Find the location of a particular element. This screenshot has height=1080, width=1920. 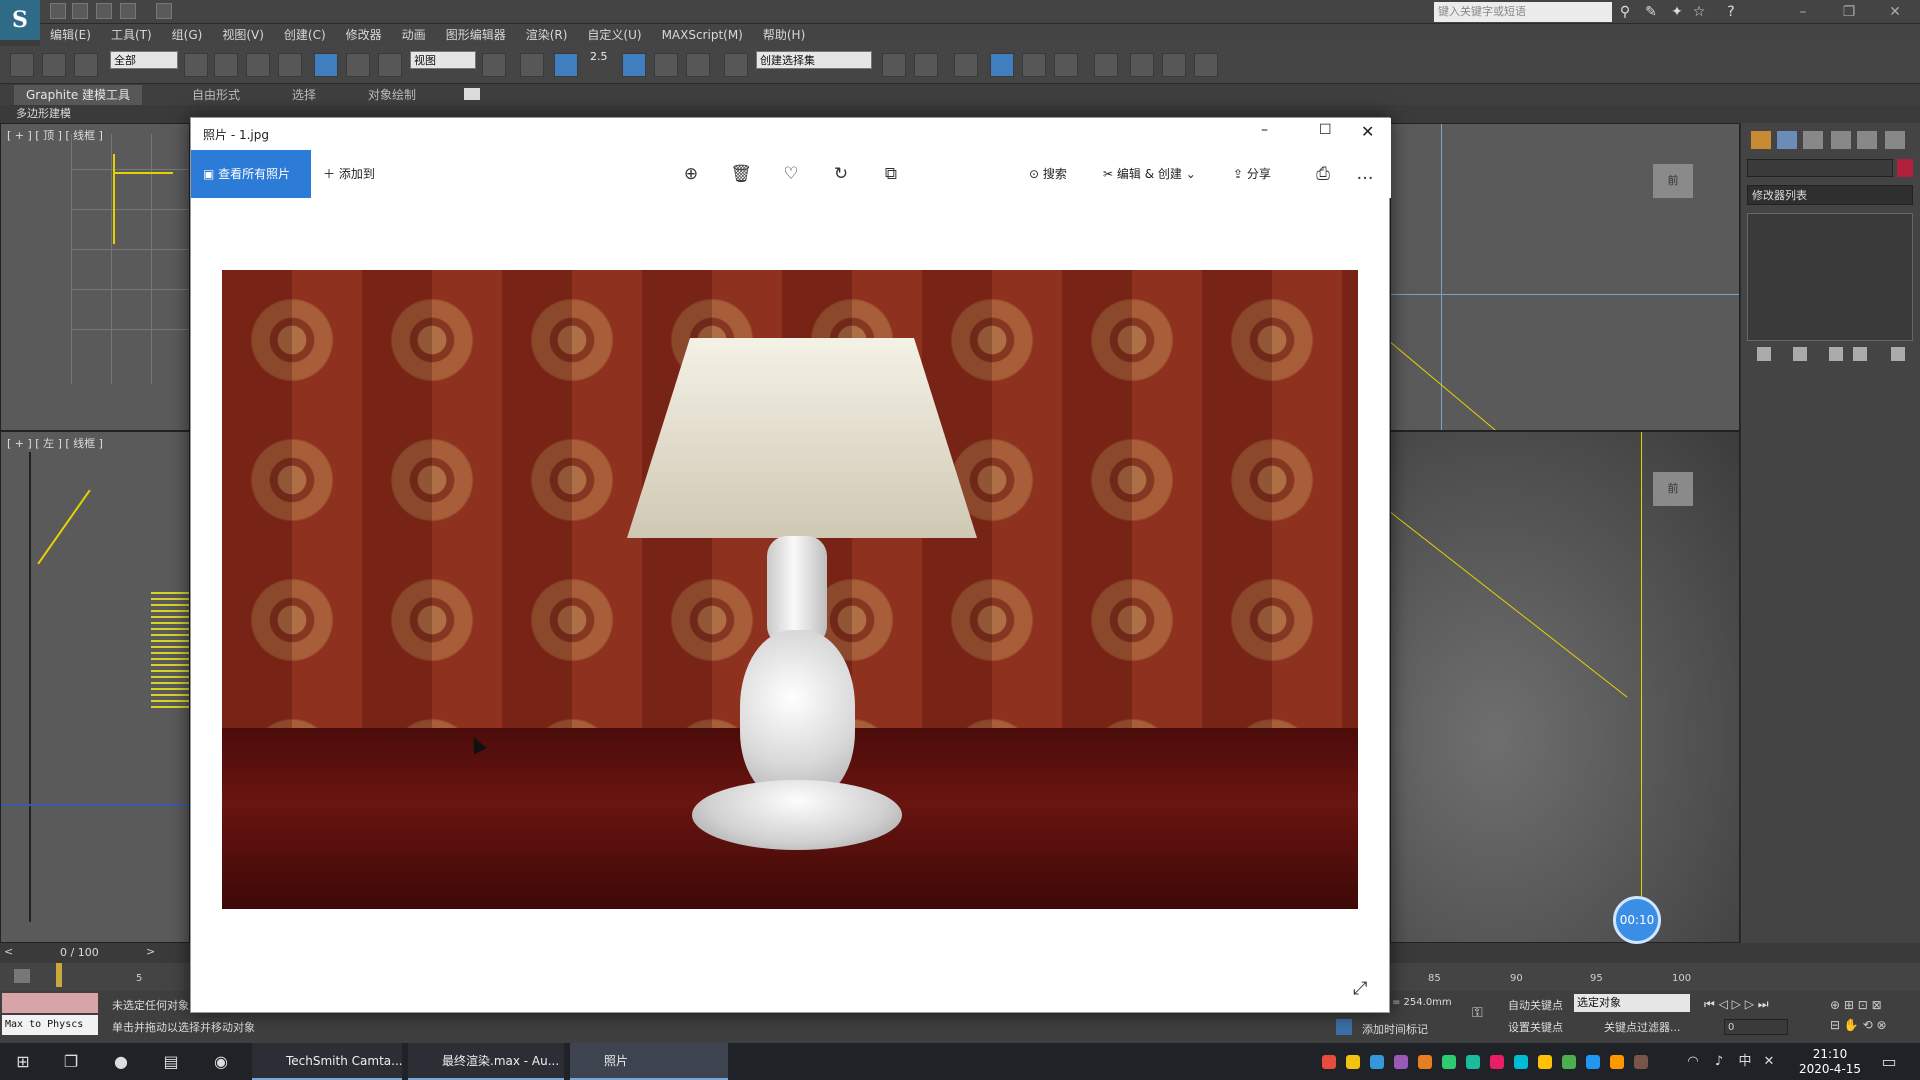

make-unique-icon is located at coordinates (1836, 354).